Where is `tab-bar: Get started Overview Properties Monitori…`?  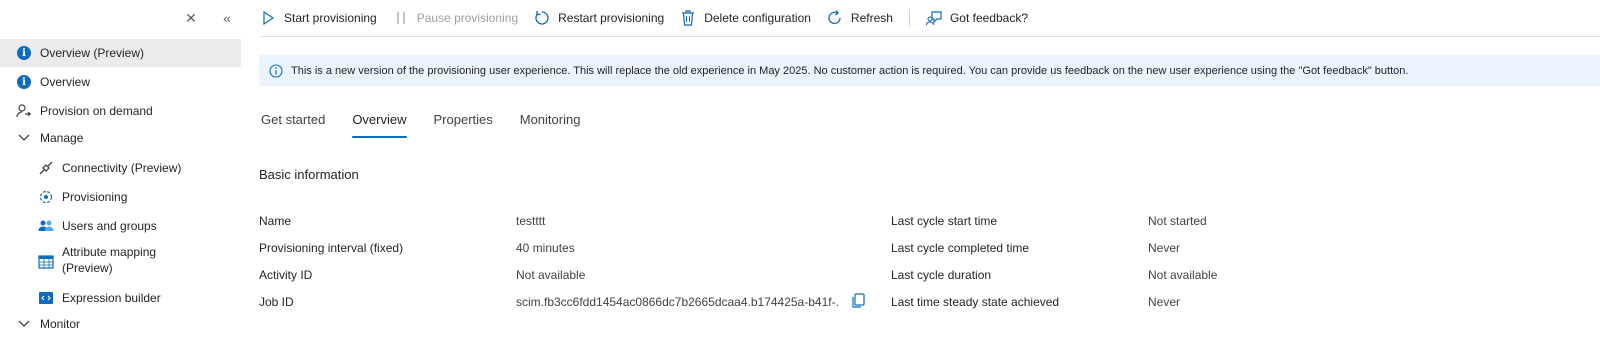
tab-bar: Get started Overview Properties Monitori… is located at coordinates (434, 125).